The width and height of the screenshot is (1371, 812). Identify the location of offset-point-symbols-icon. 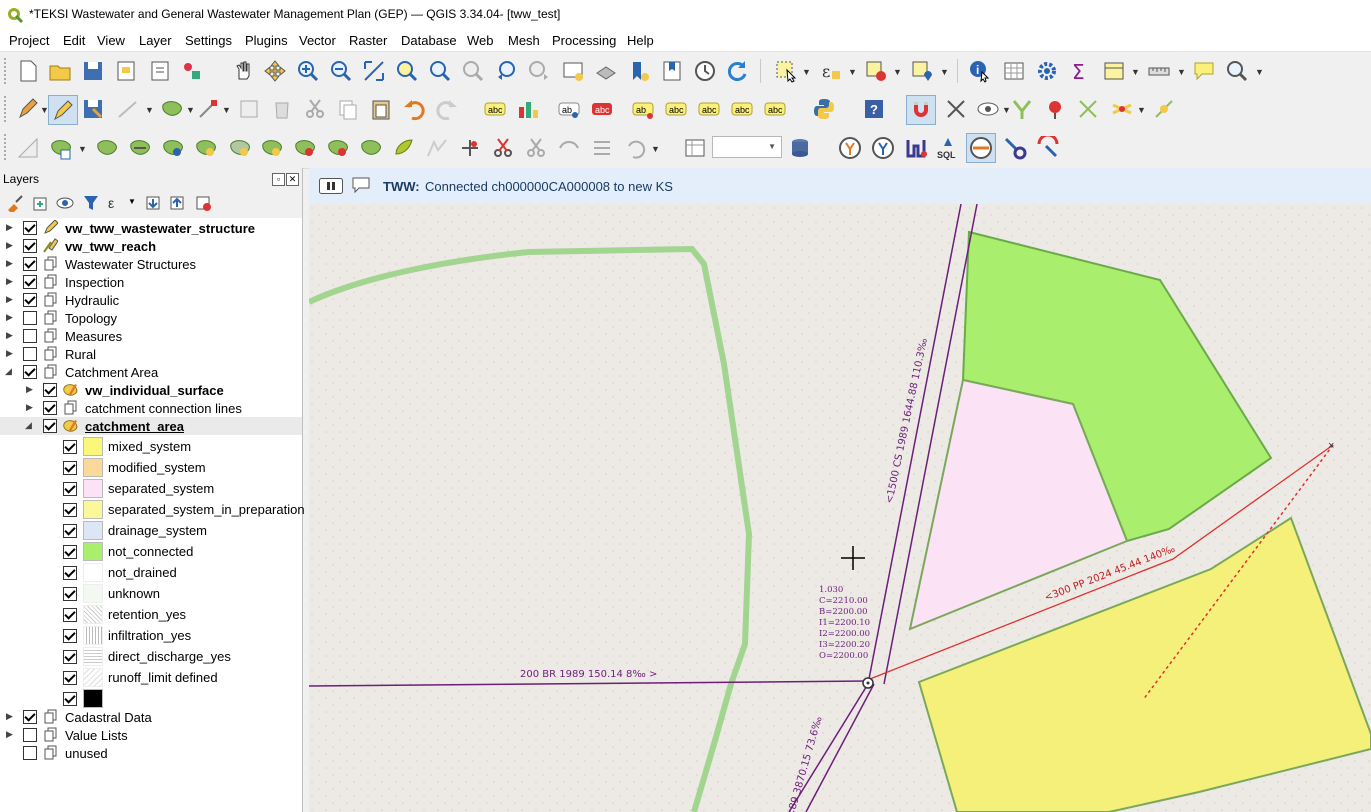
(503, 148).